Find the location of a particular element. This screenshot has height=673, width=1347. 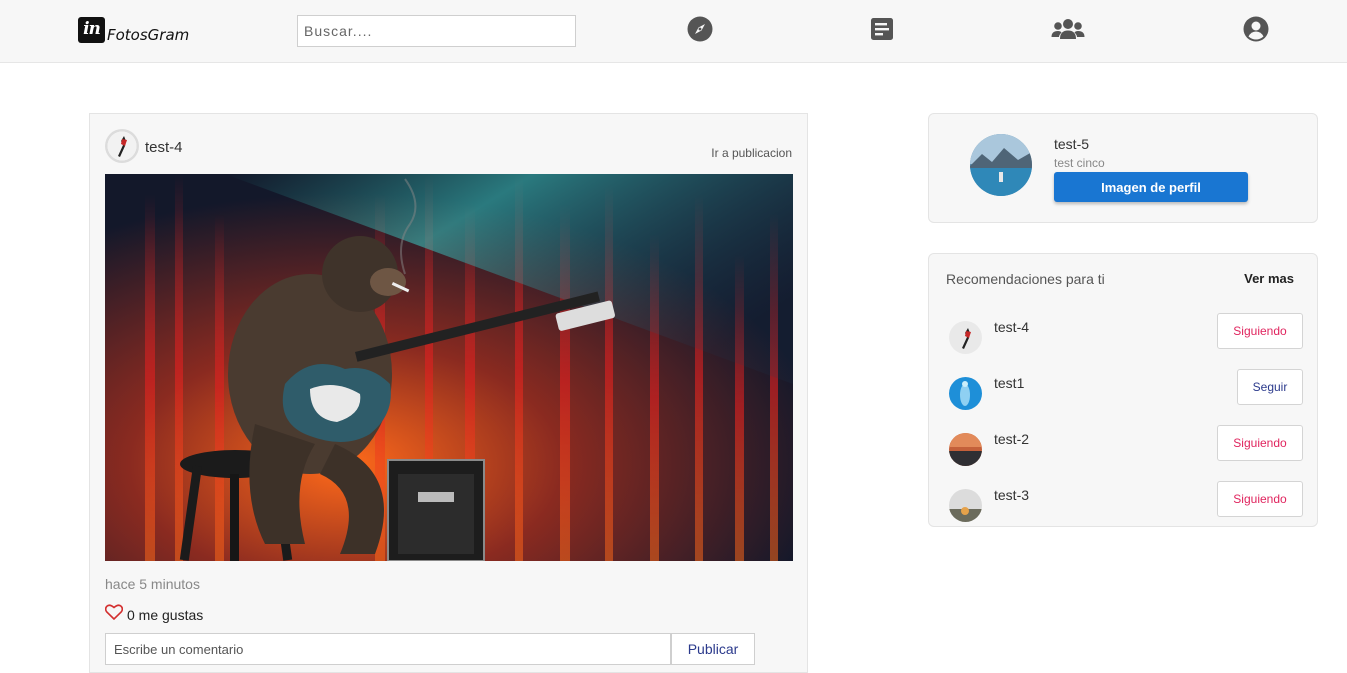

list-item: test-4 Siguiendo is located at coordinates (1124, 341).